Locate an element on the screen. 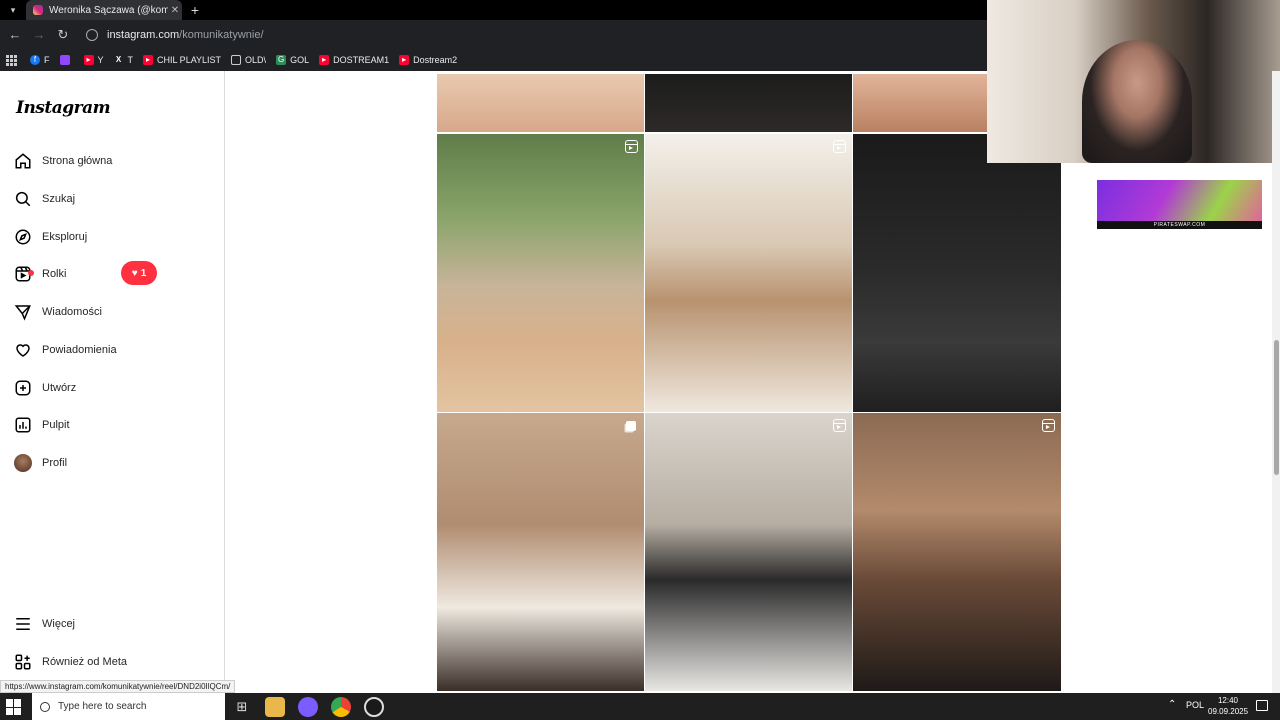 This screenshot has width=1280, height=720. bookmark-gol: G GOL is located at coordinates (292, 60).